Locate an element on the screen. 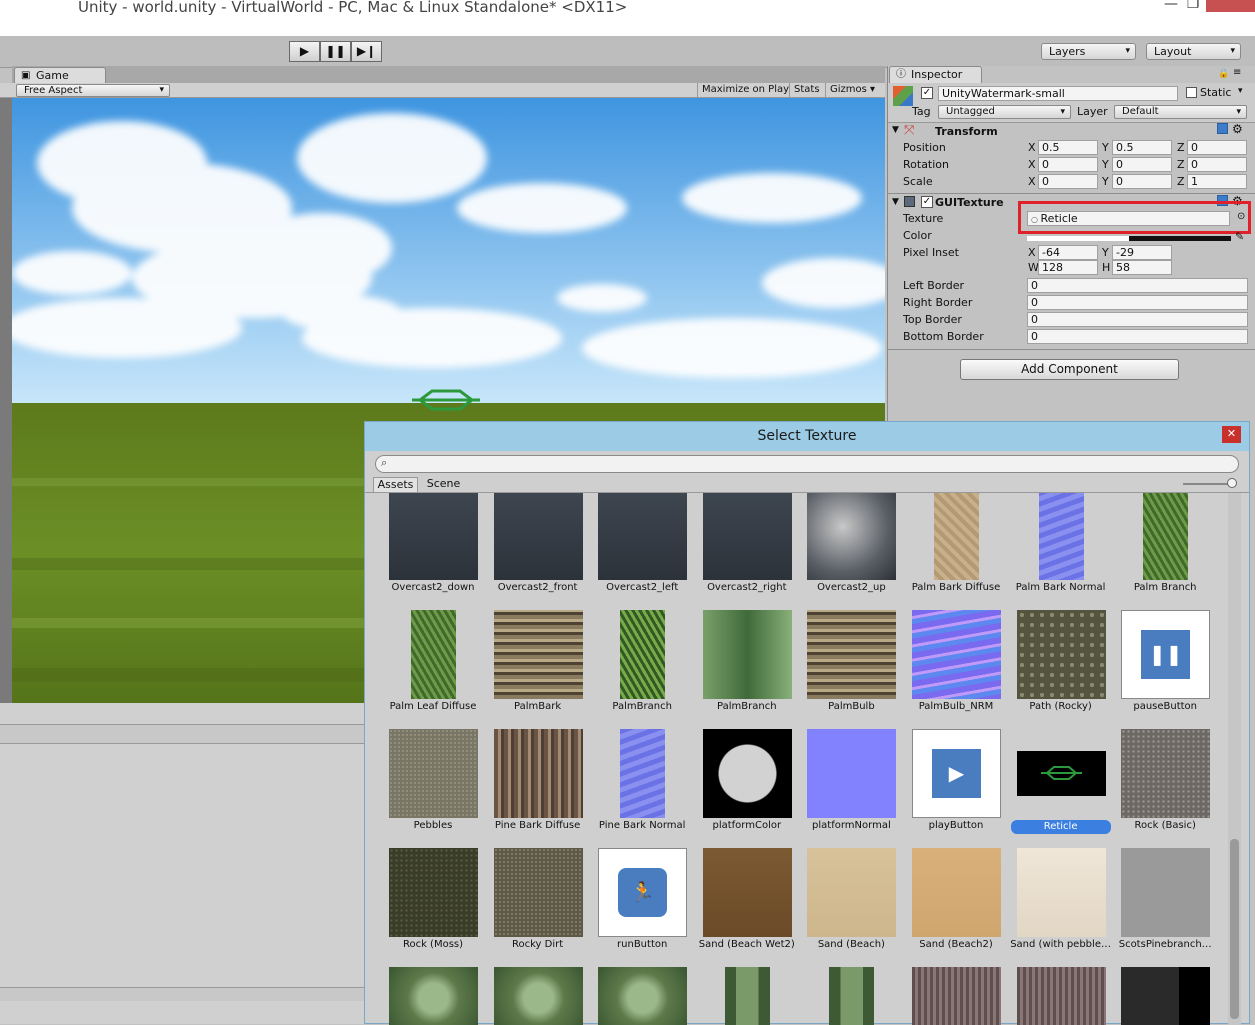 The height and width of the screenshot is (1025, 1255). transform-foldout-icon: ▼ is located at coordinates (895, 130).